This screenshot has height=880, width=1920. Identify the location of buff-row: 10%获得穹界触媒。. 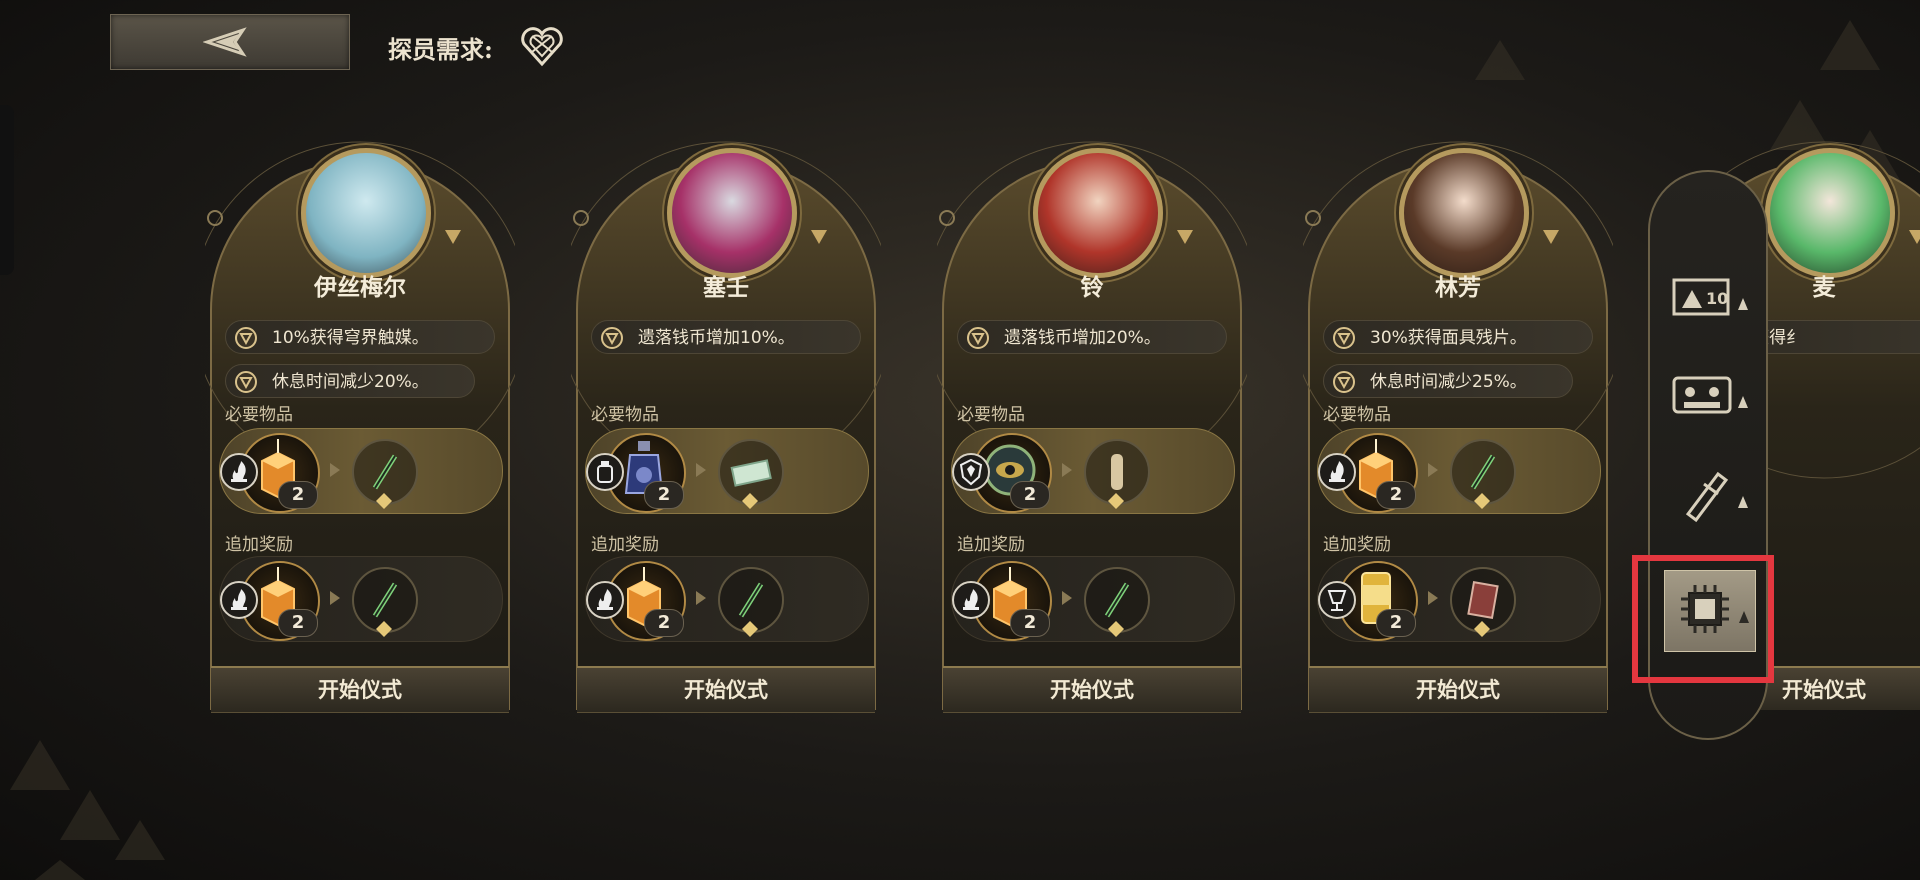
(360, 337).